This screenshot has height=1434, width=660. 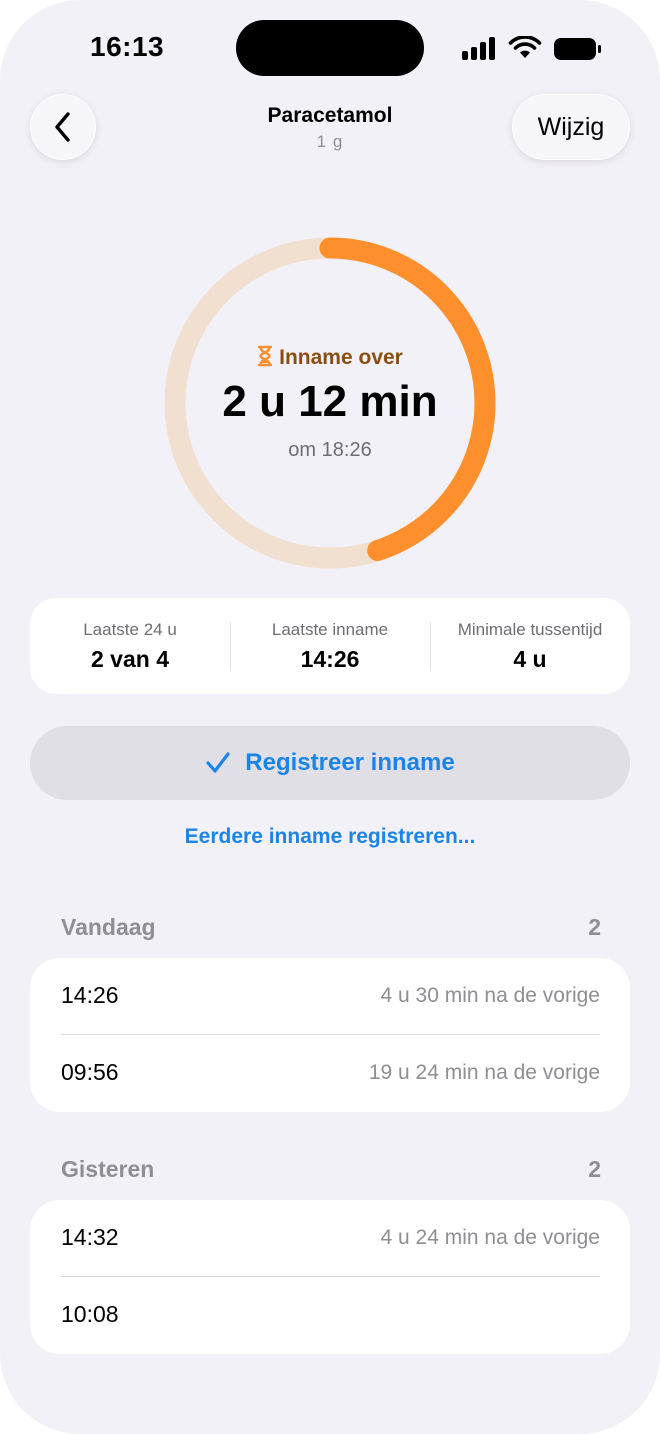 I want to click on page-title: Paracetamol, so click(x=330, y=115).